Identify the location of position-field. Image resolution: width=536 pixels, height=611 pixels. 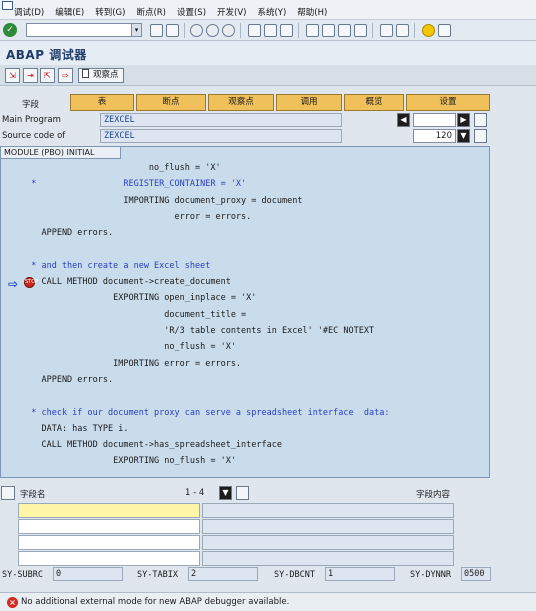
(434, 120).